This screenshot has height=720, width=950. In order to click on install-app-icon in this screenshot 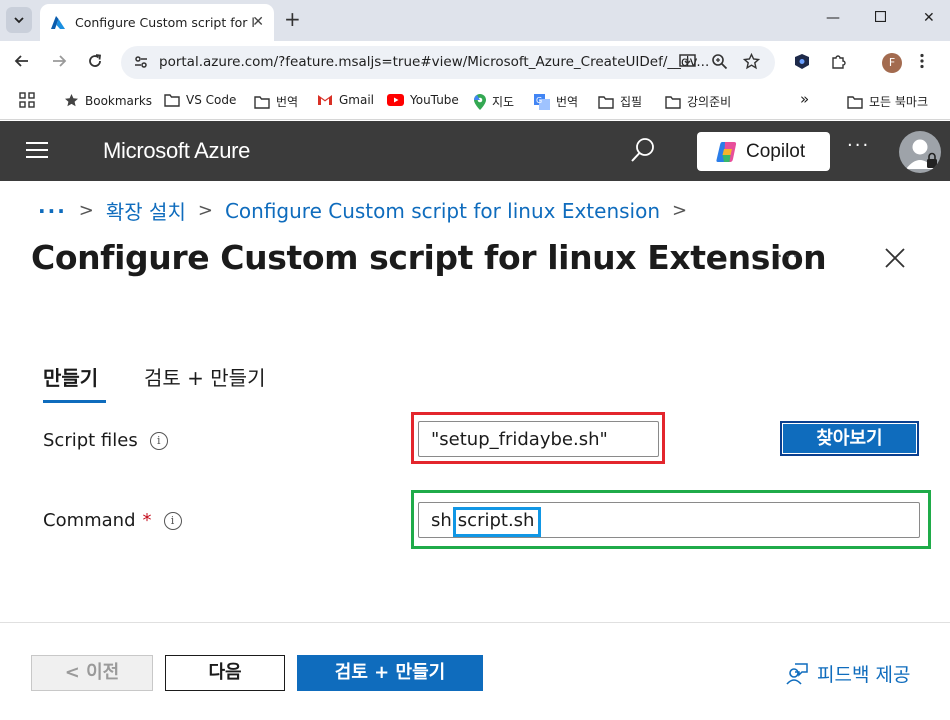, I will do `click(687, 63)`.